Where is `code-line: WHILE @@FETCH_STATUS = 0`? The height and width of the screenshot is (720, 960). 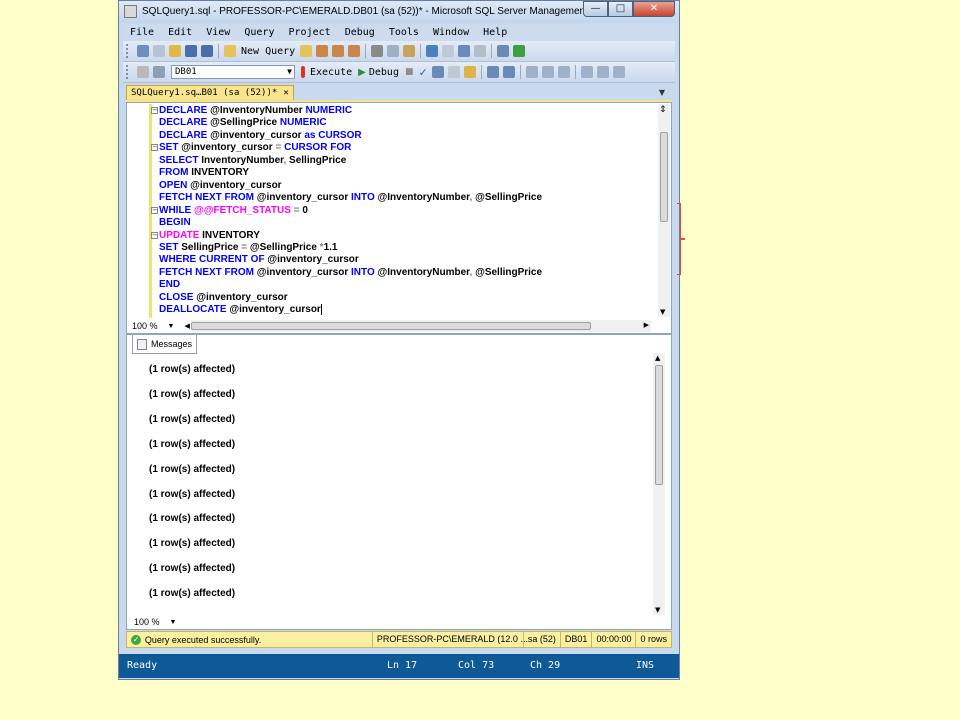 code-line: WHILE @@FETCH_STATUS = 0 is located at coordinates (233, 211).